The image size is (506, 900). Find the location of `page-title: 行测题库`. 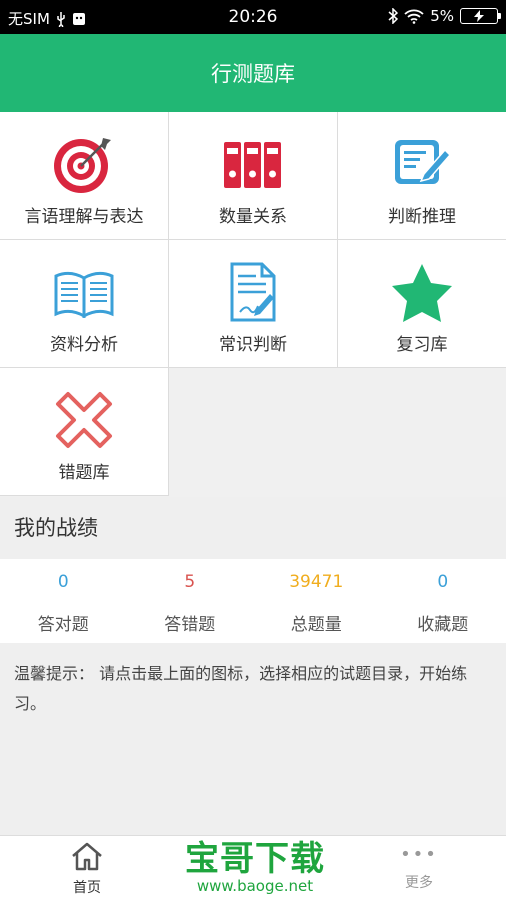

page-title: 行测题库 is located at coordinates (253, 74).